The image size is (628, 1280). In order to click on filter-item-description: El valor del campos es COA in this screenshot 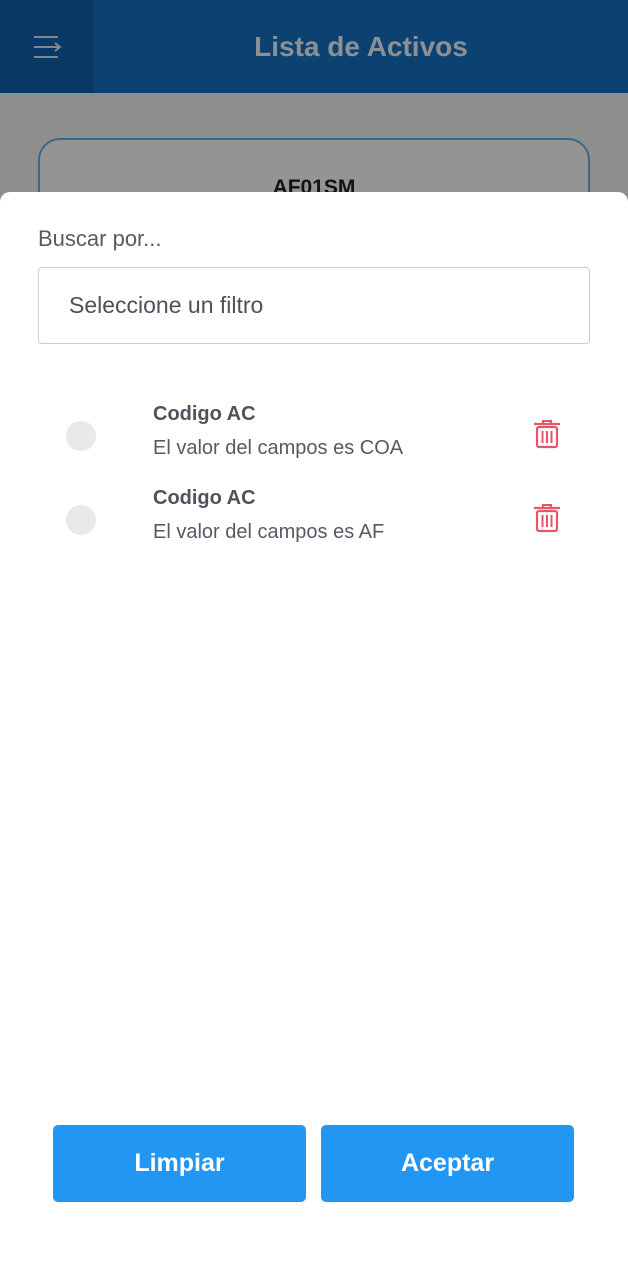, I will do `click(278, 448)`.